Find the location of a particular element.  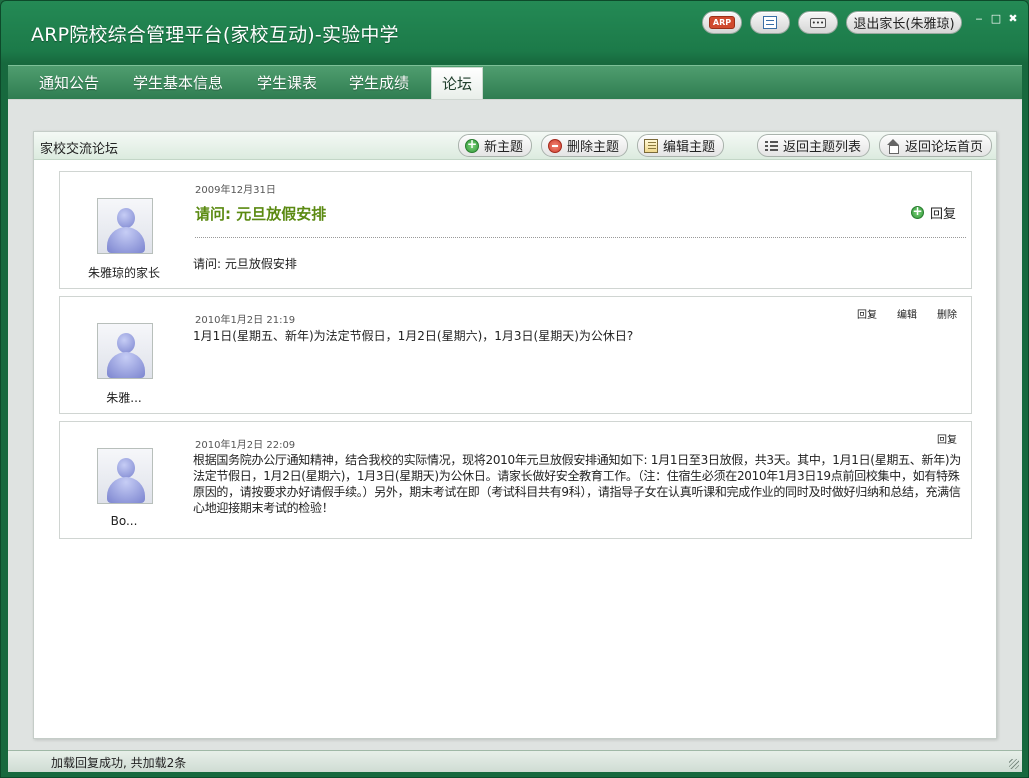

edit-link: 编辑 is located at coordinates (907, 313).